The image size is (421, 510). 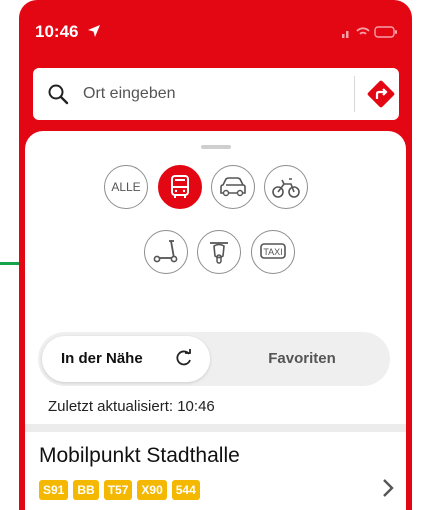 What do you see at coordinates (369, 32) in the screenshot?
I see `system-status-icons` at bounding box center [369, 32].